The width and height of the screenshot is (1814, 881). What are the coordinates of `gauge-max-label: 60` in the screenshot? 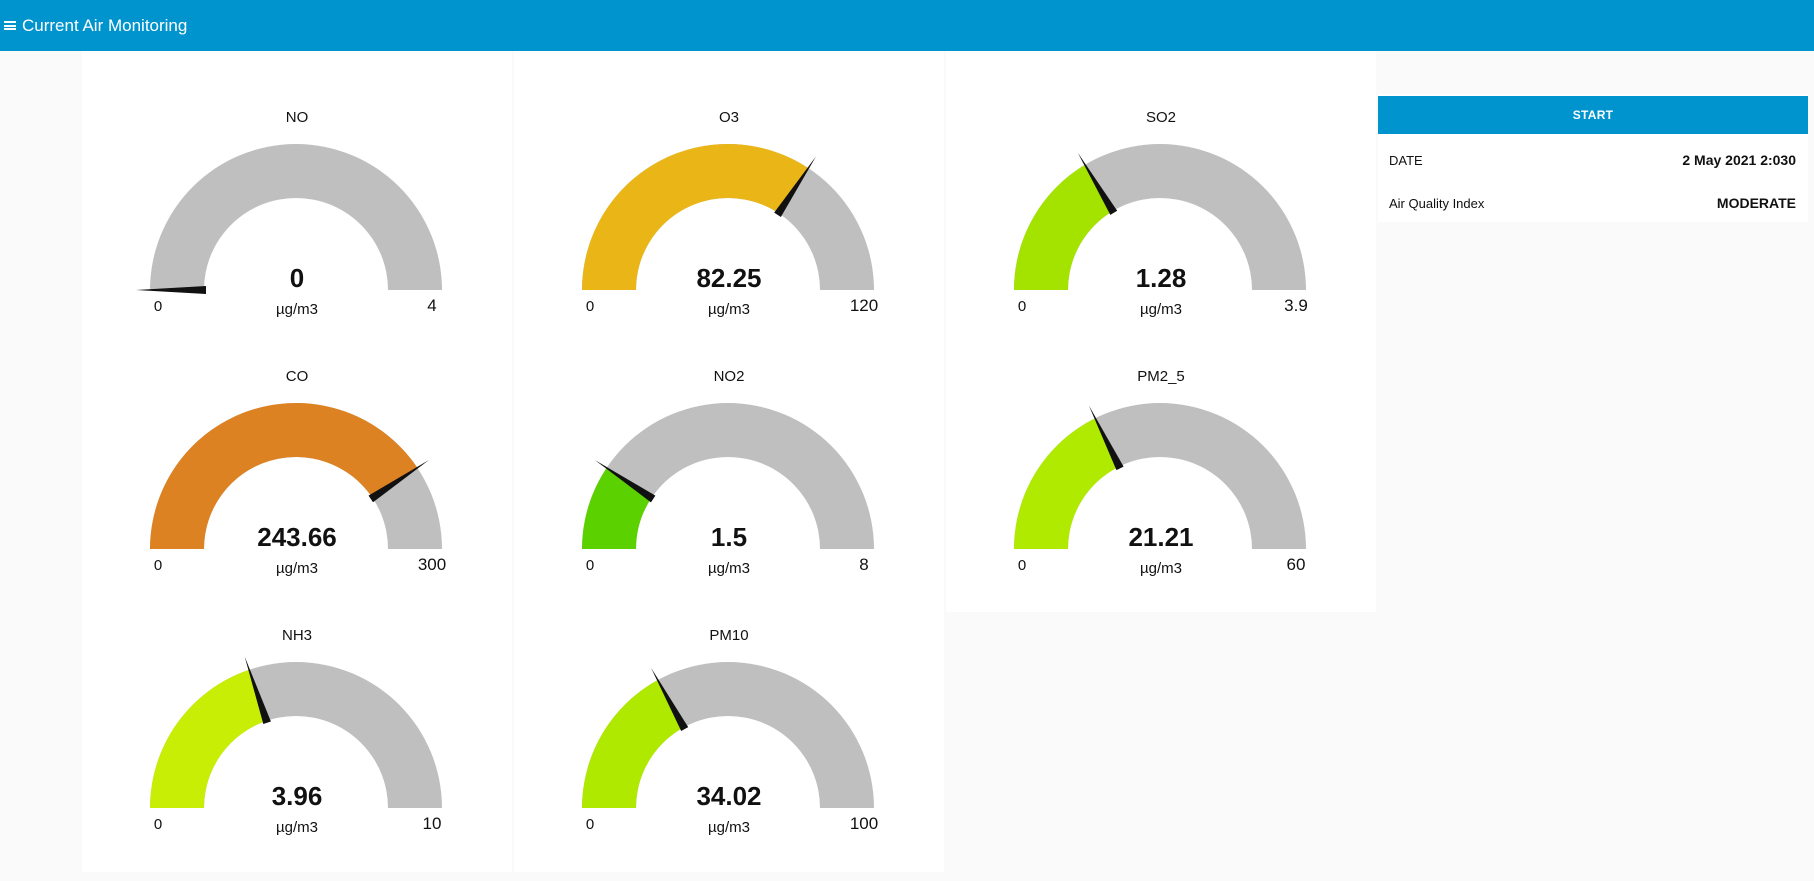 It's located at (1296, 564).